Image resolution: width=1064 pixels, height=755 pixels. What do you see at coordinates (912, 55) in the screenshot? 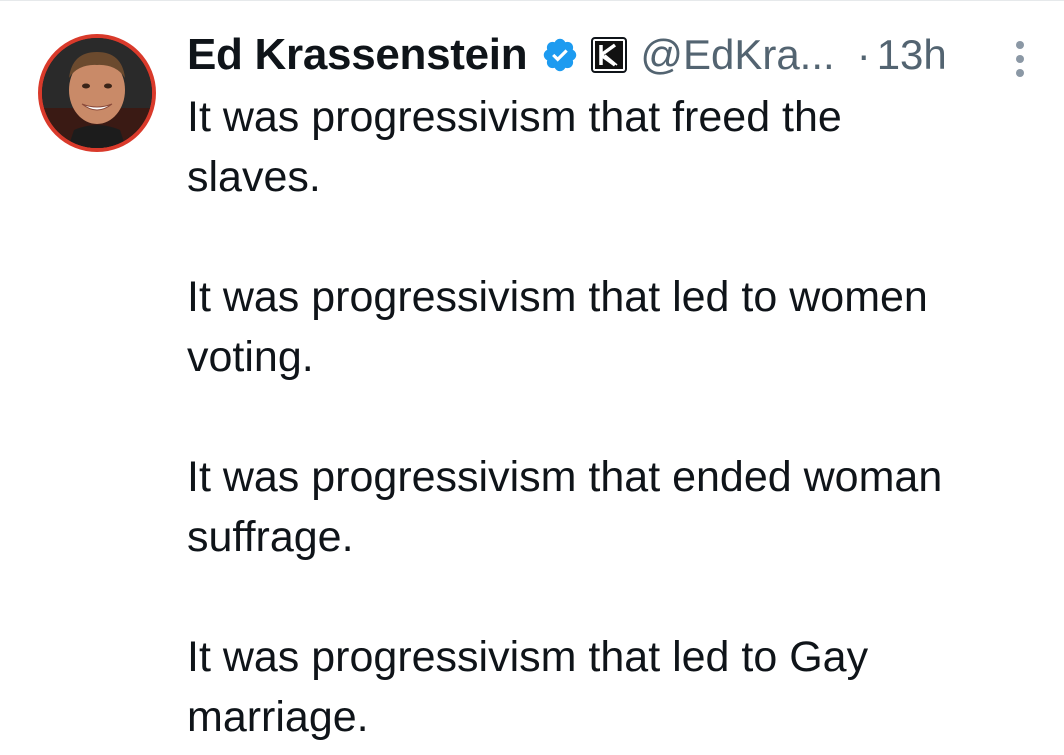
I see `tweet-timestamp: 13h` at bounding box center [912, 55].